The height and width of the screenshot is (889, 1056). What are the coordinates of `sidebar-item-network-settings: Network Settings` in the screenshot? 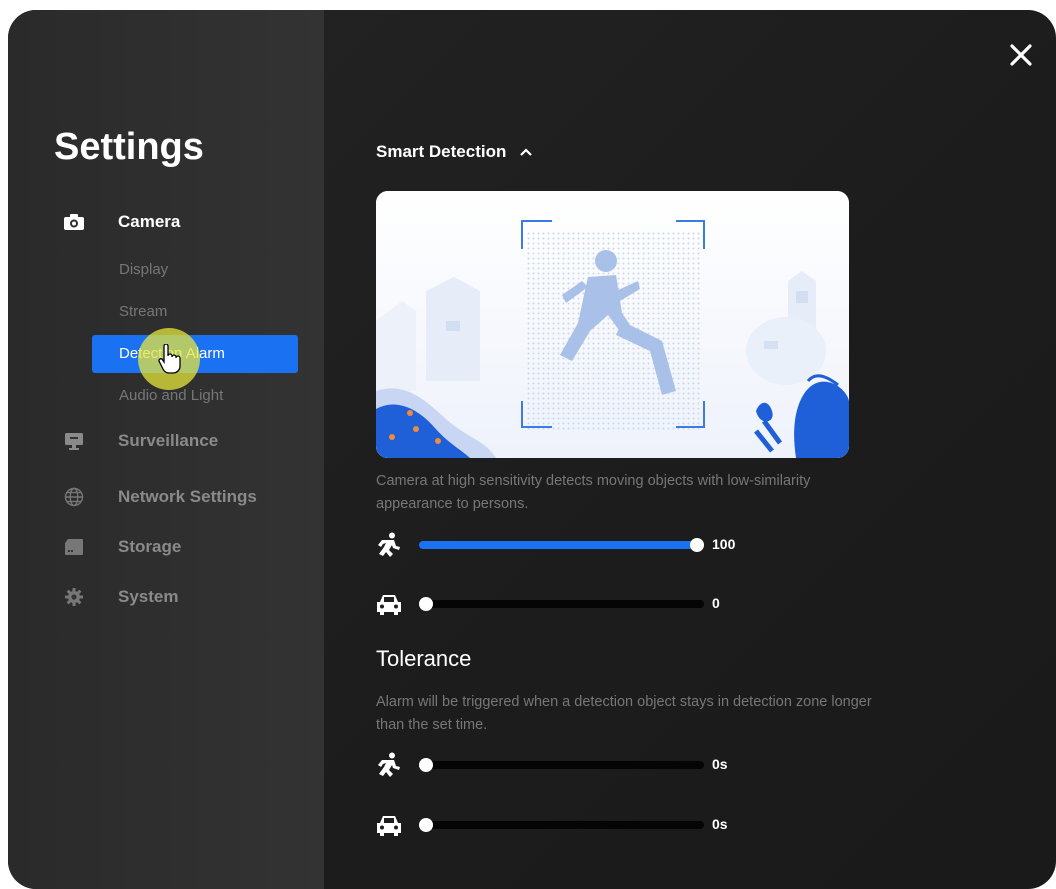 It's located at (159, 497).